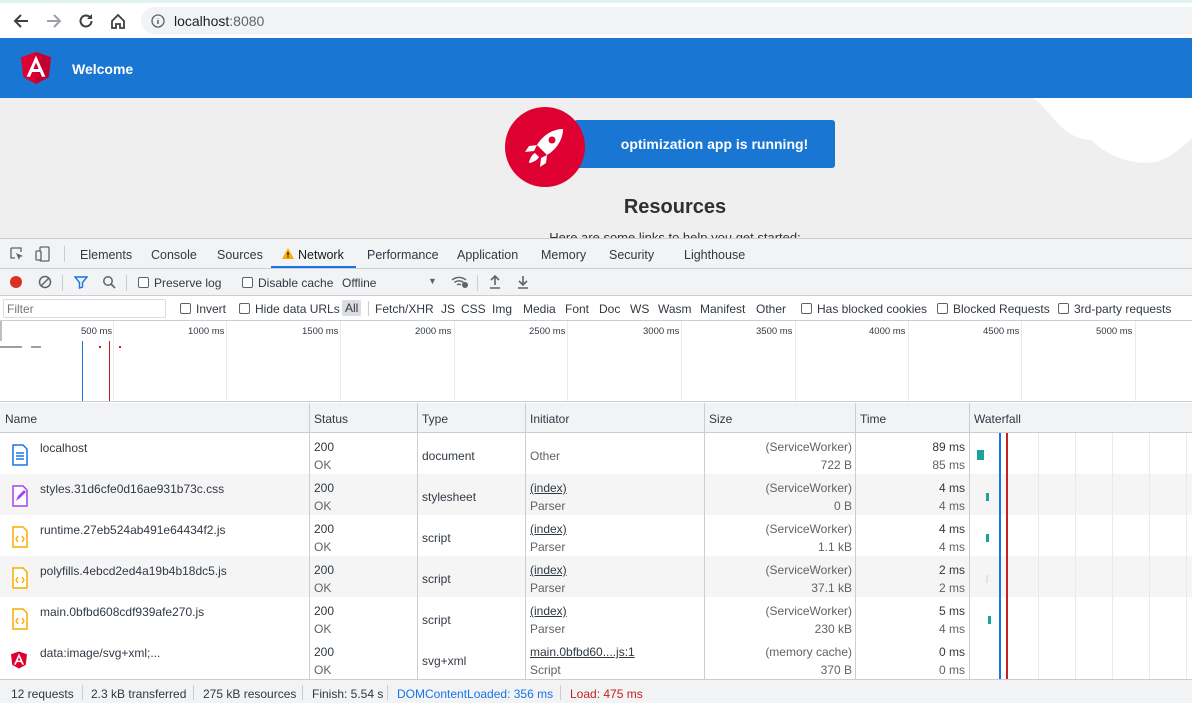  What do you see at coordinates (887, 331) in the screenshot?
I see `overview-tick-label: 4000 ms` at bounding box center [887, 331].